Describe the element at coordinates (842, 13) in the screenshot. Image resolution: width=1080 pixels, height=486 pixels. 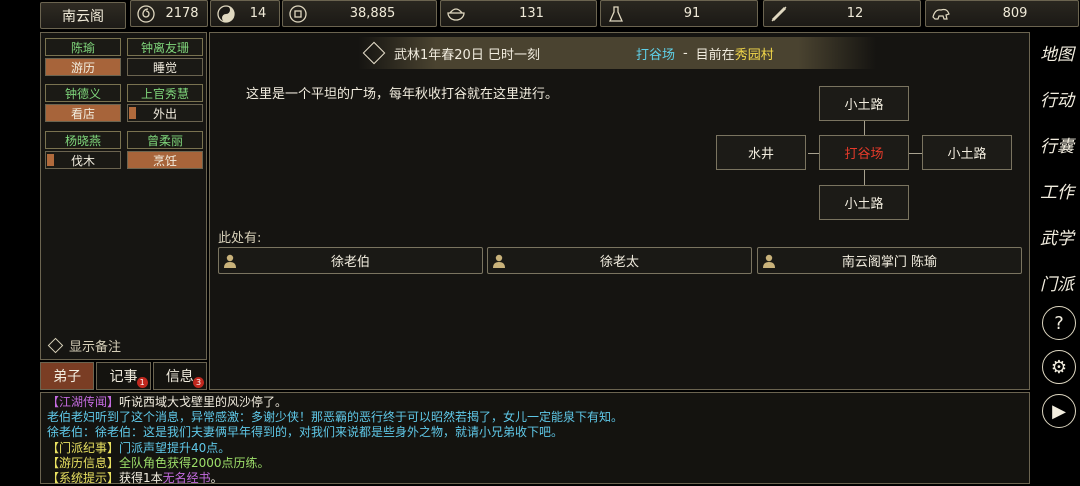
I see `resource-scroll: 12` at that location.